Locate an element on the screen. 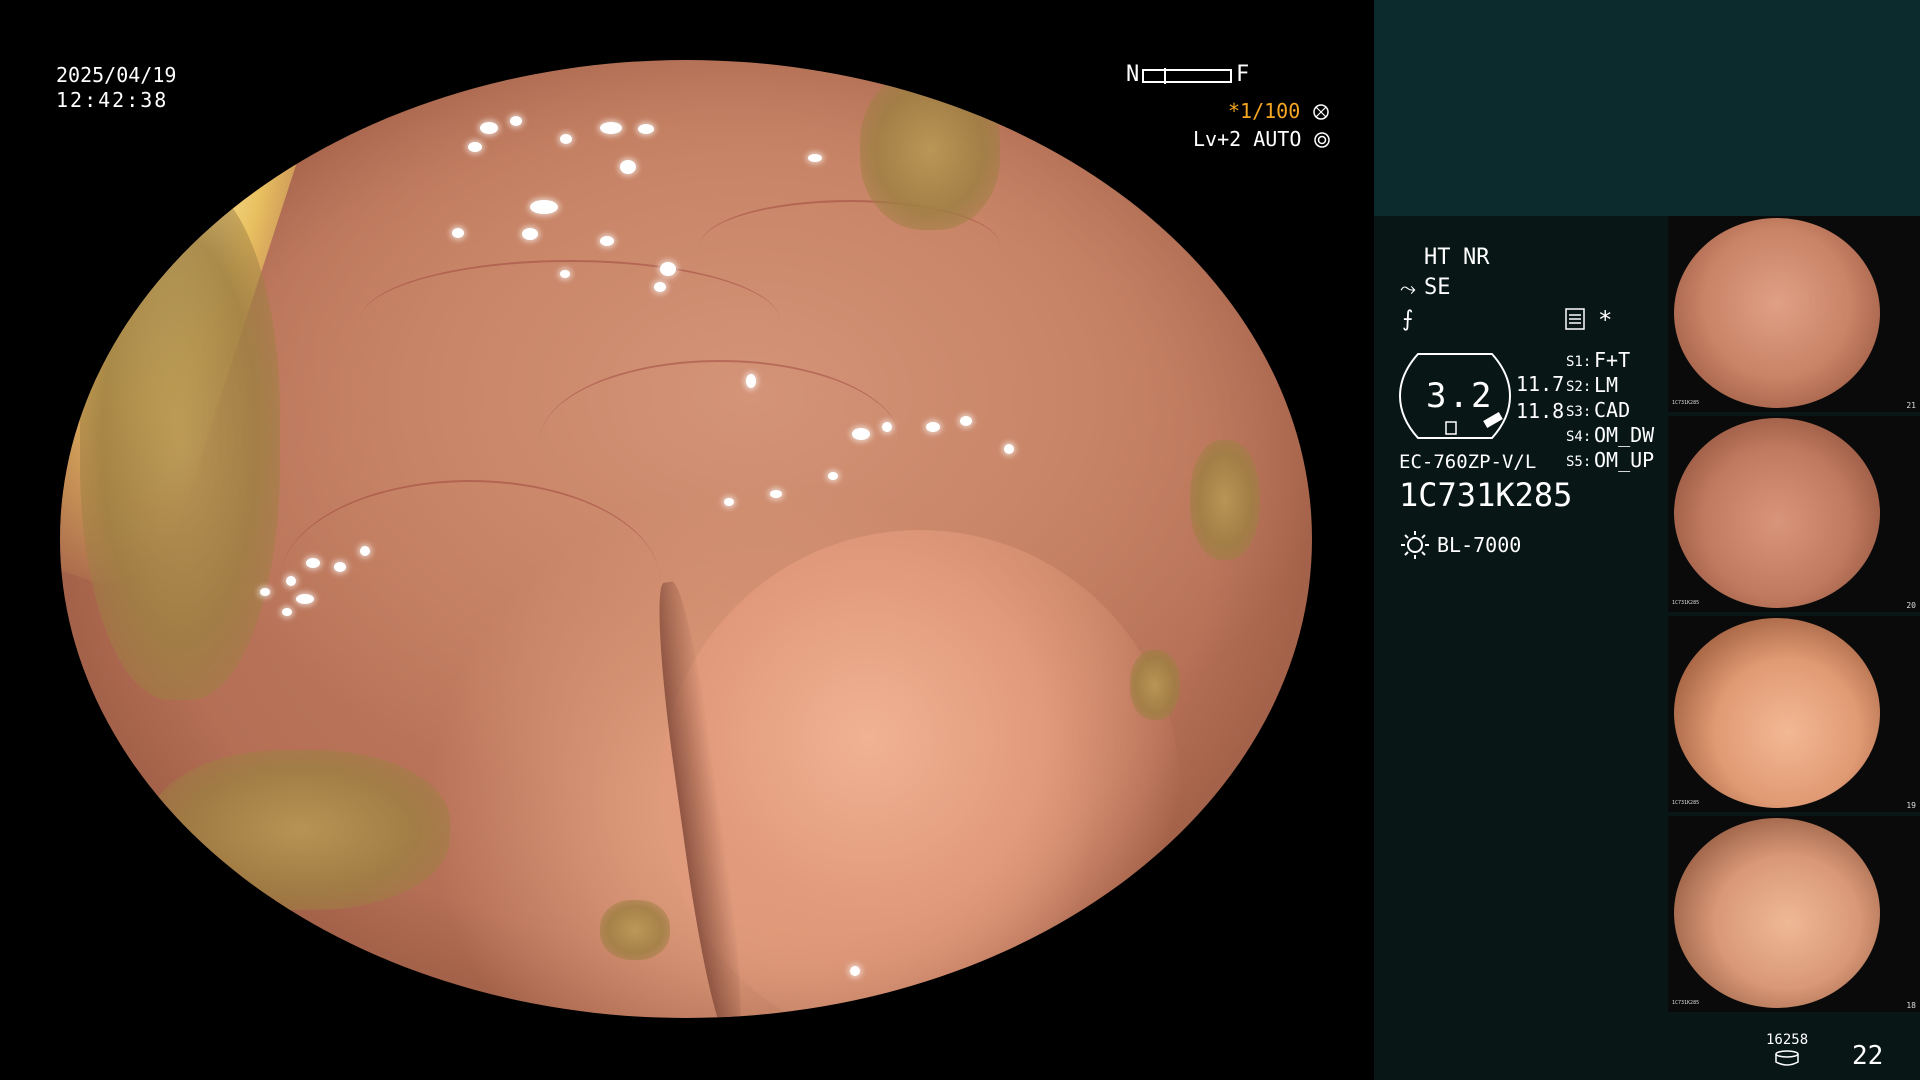 This screenshot has width=1920, height=1080. softkey-2-value: LM is located at coordinates (1606, 385).